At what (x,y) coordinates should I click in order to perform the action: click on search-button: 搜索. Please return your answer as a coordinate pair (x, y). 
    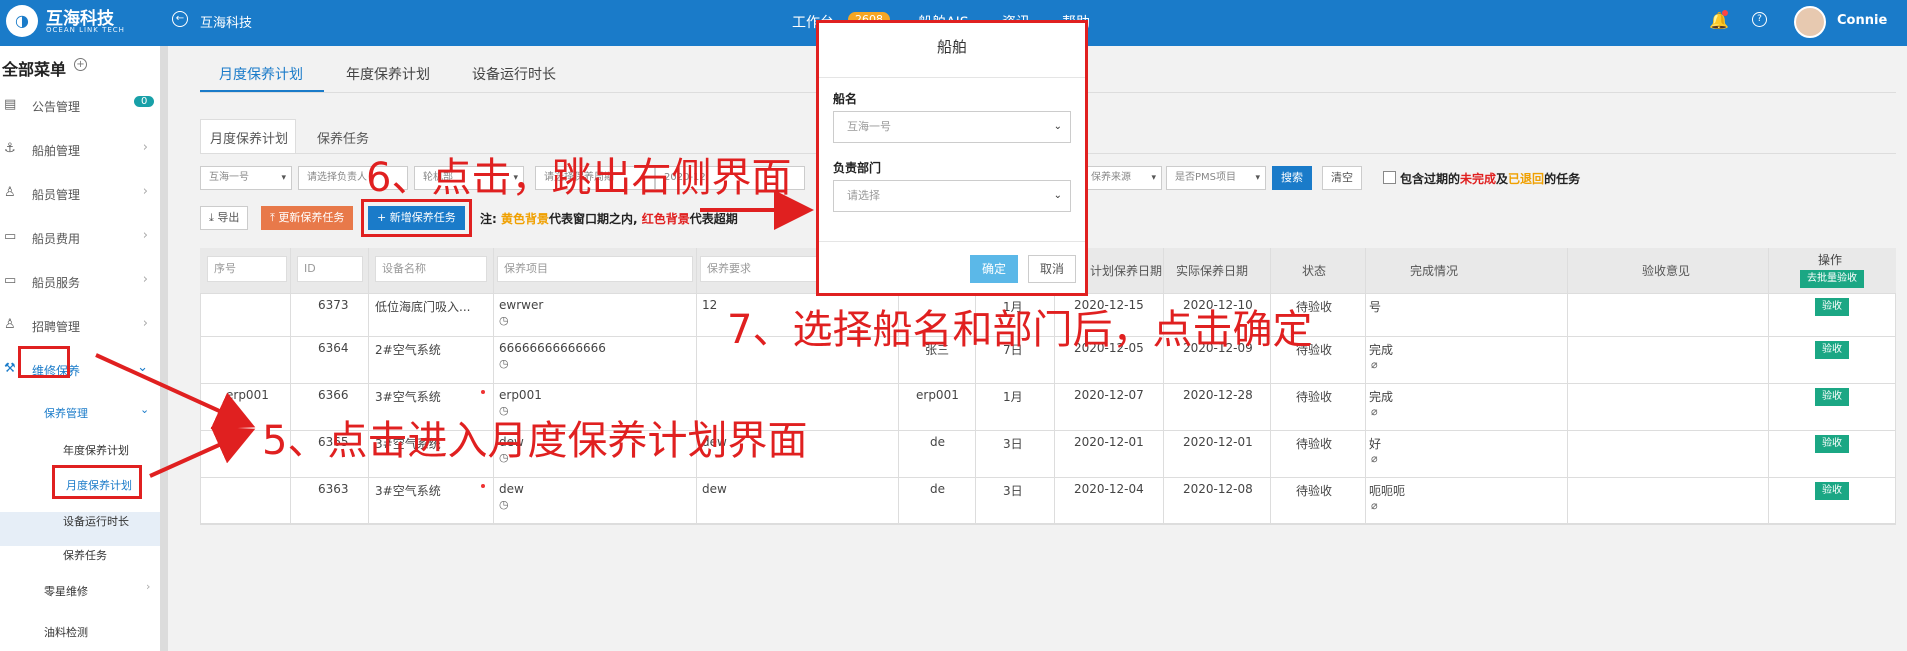
    Looking at the image, I should click on (1292, 178).